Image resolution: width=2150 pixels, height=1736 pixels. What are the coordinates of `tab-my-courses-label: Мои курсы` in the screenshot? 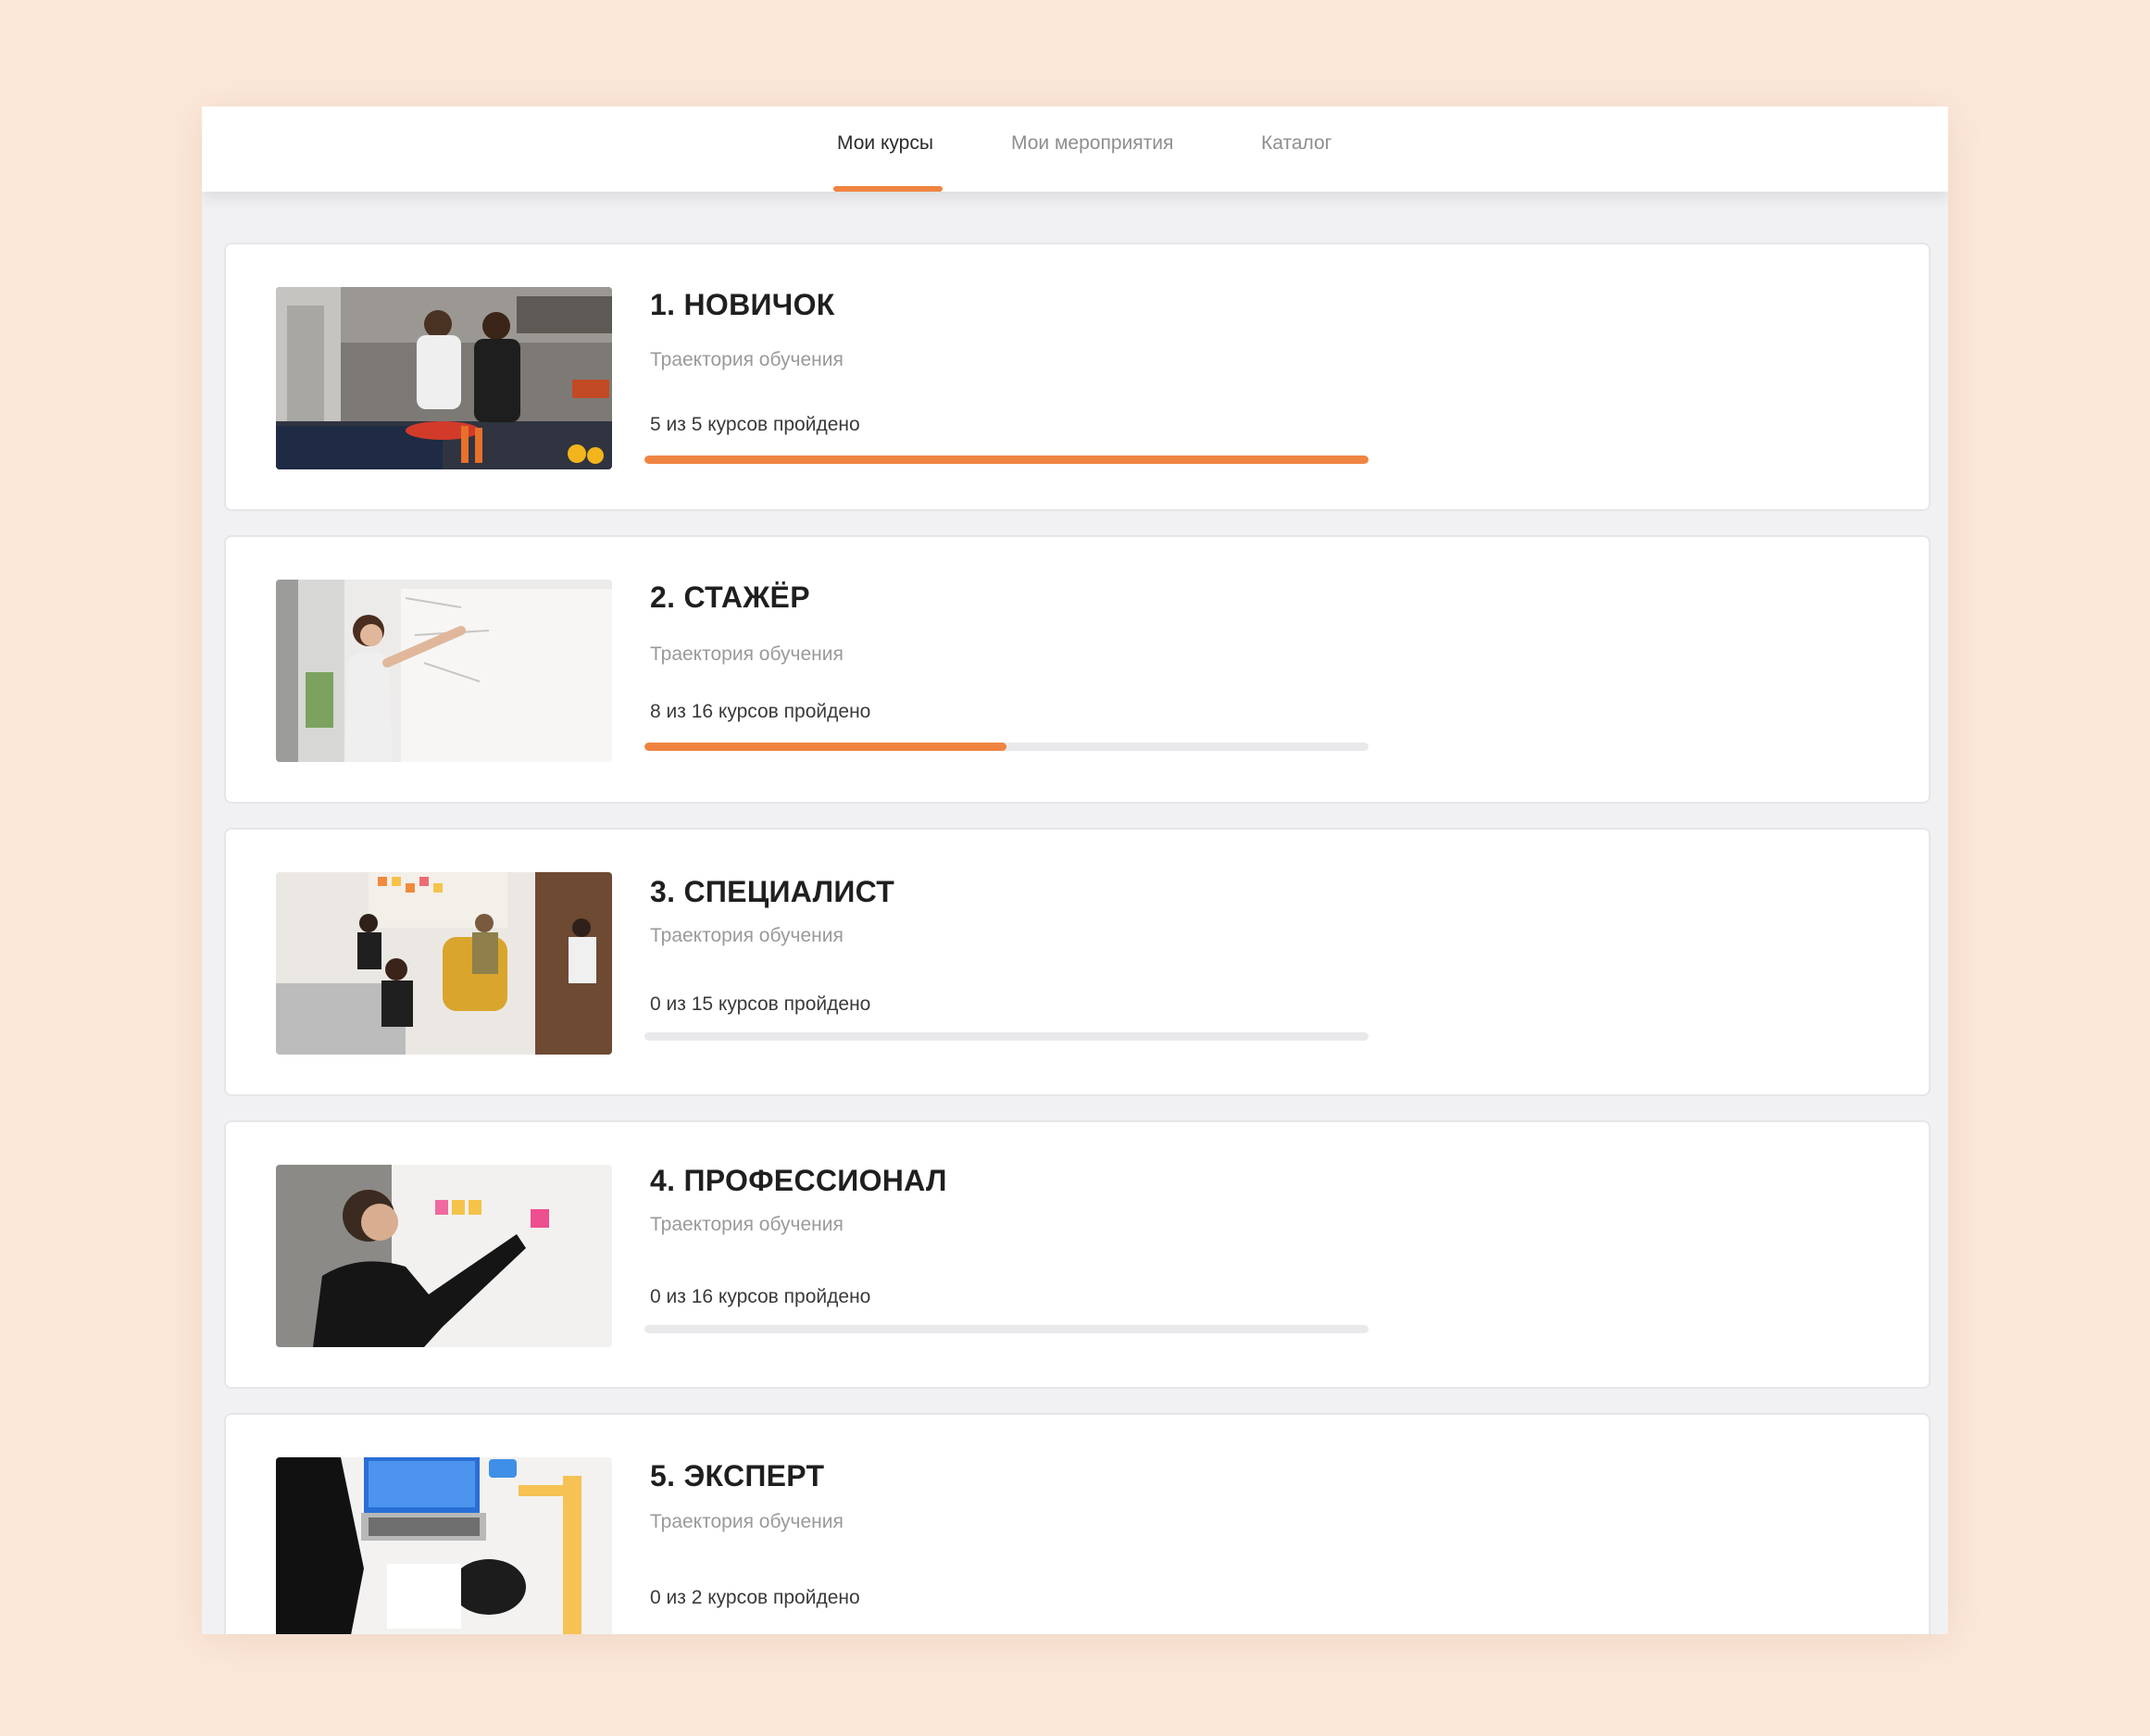 It's located at (885, 143).